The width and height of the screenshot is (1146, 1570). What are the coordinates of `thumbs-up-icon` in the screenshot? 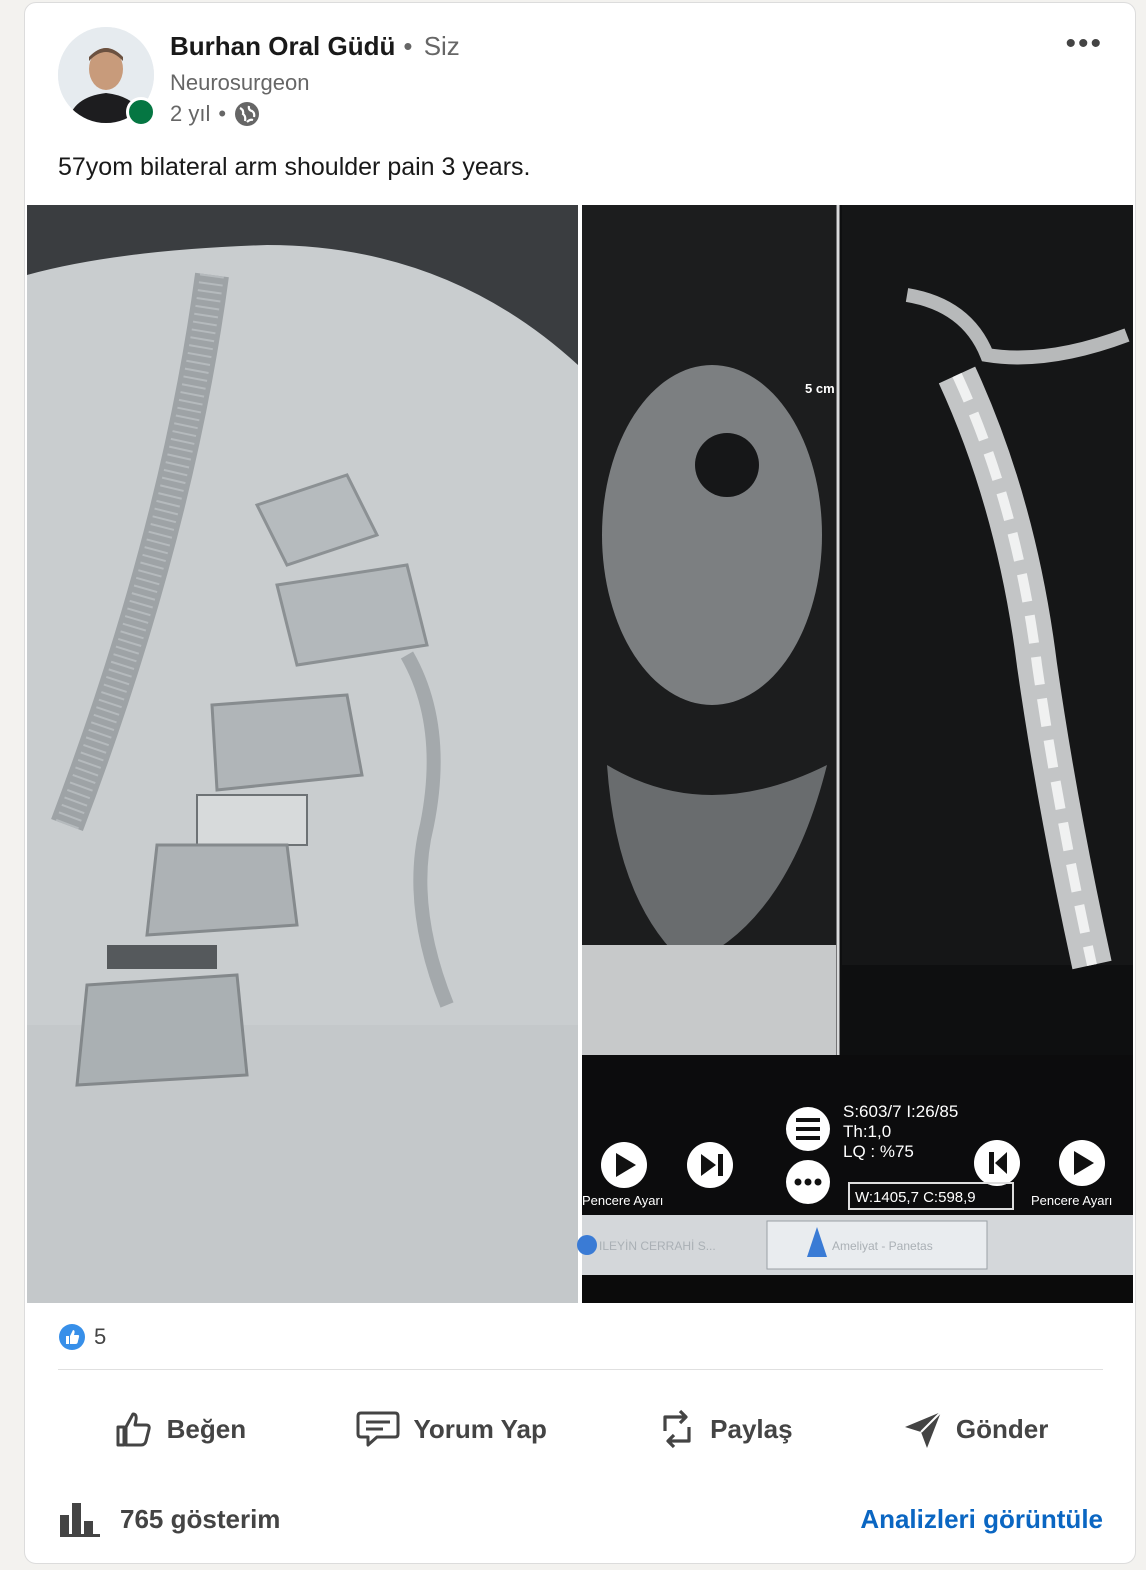 It's located at (133, 1429).